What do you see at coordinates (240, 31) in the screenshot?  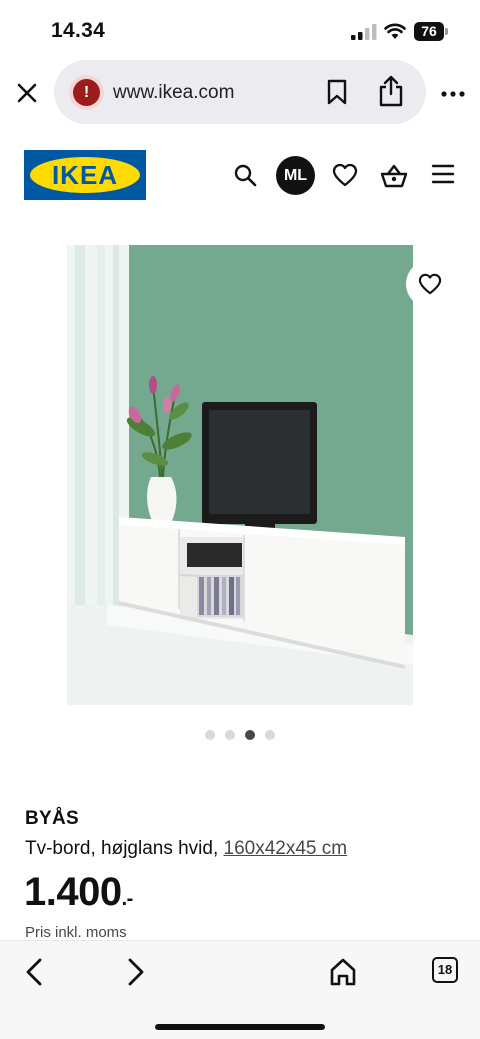 I see `status-bar: 14.34 76` at bounding box center [240, 31].